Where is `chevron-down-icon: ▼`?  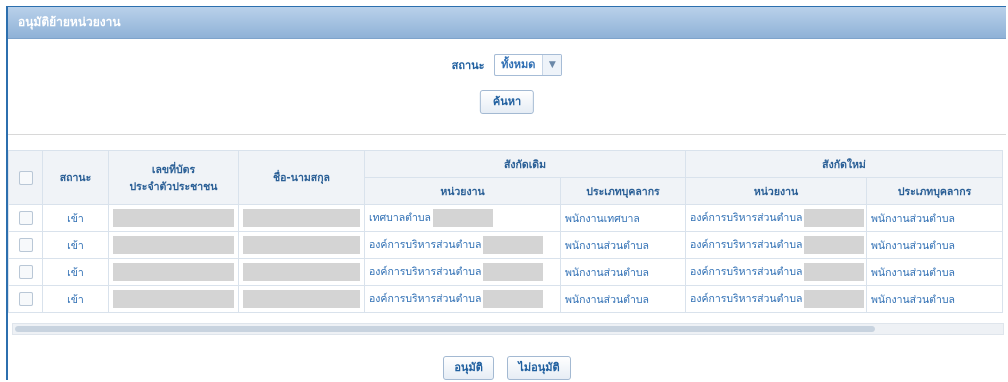
chevron-down-icon: ▼ is located at coordinates (552, 65).